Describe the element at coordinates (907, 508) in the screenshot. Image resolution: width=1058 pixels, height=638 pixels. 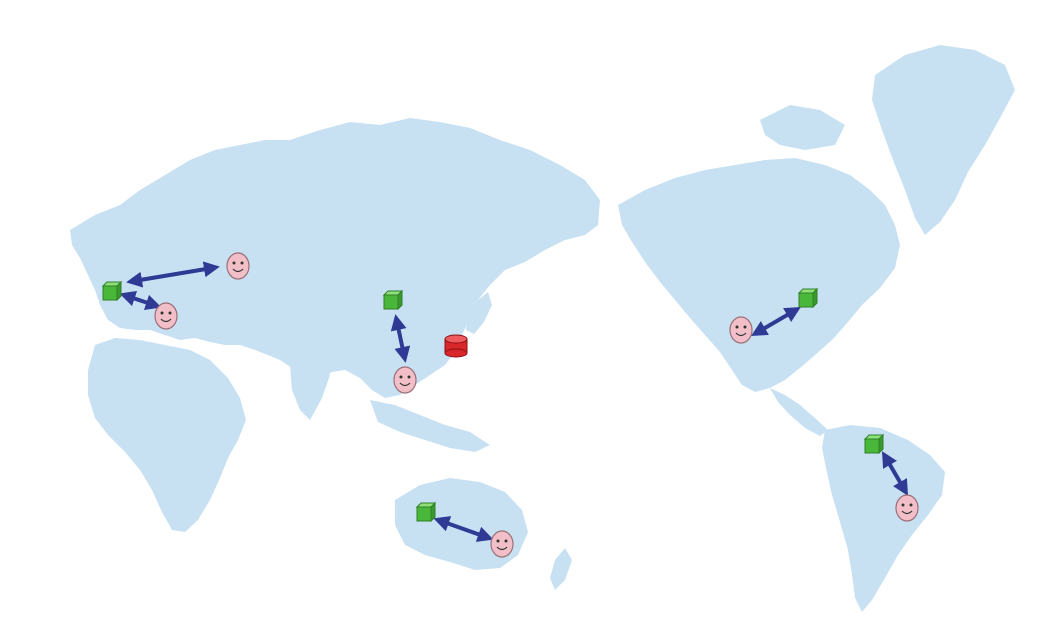
I see `south-america-smiley-user-icon` at that location.